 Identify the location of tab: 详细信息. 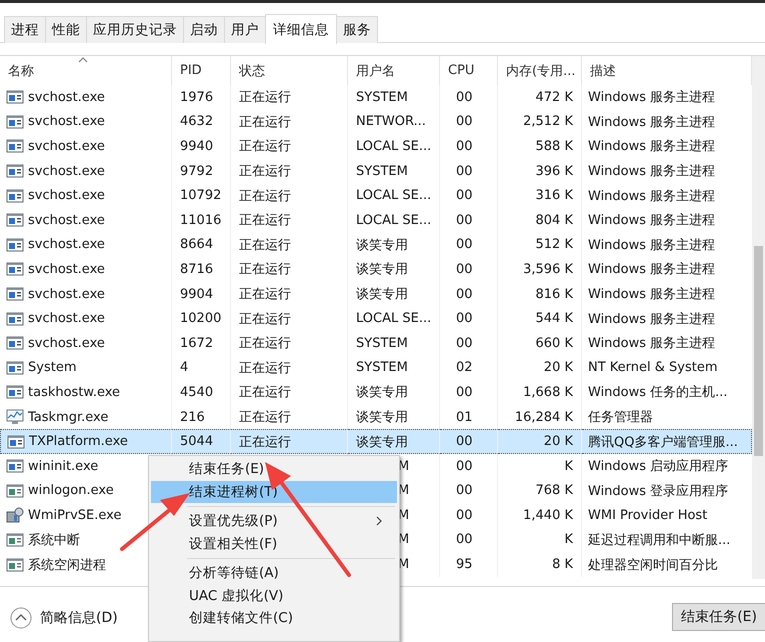
(301, 29).